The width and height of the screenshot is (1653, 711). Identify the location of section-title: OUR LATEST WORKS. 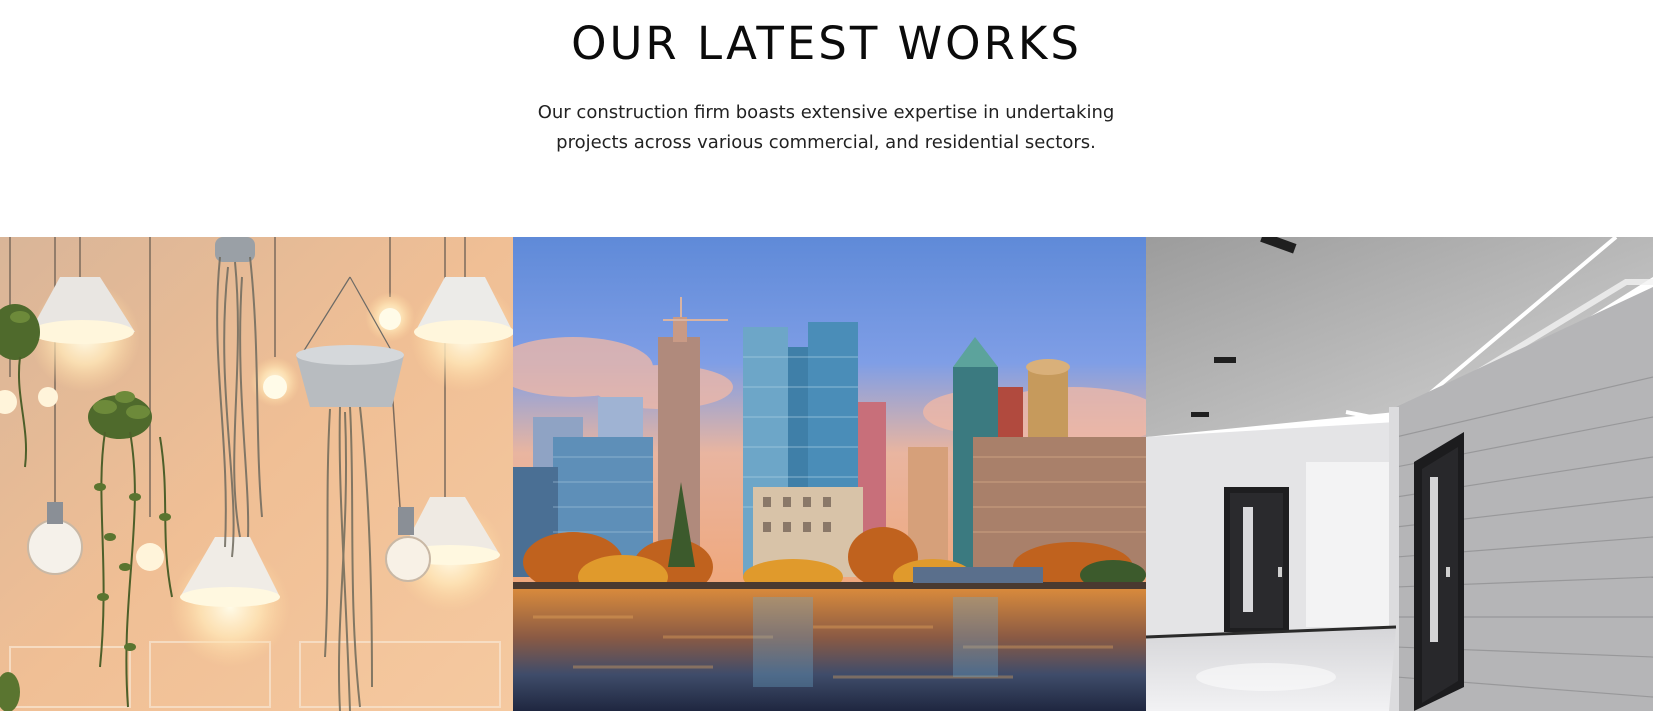
(826, 43).